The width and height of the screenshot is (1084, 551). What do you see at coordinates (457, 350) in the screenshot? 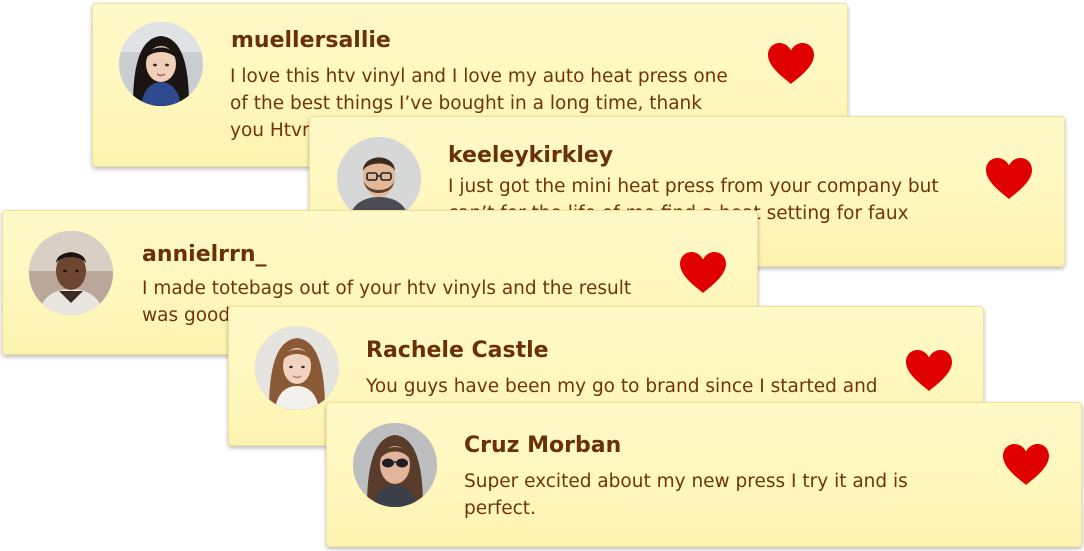
I see `username: Rachele Castle` at bounding box center [457, 350].